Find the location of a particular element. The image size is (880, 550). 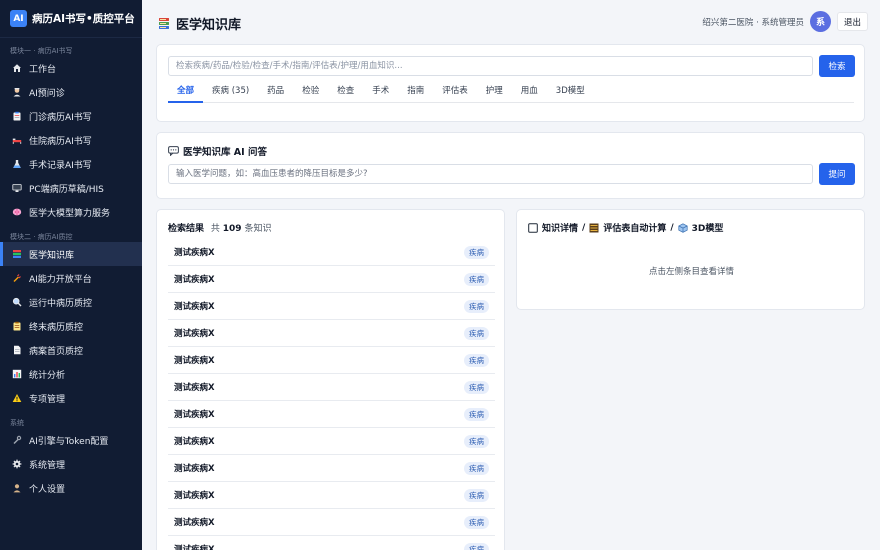

search-button: 检索 is located at coordinates (837, 66).